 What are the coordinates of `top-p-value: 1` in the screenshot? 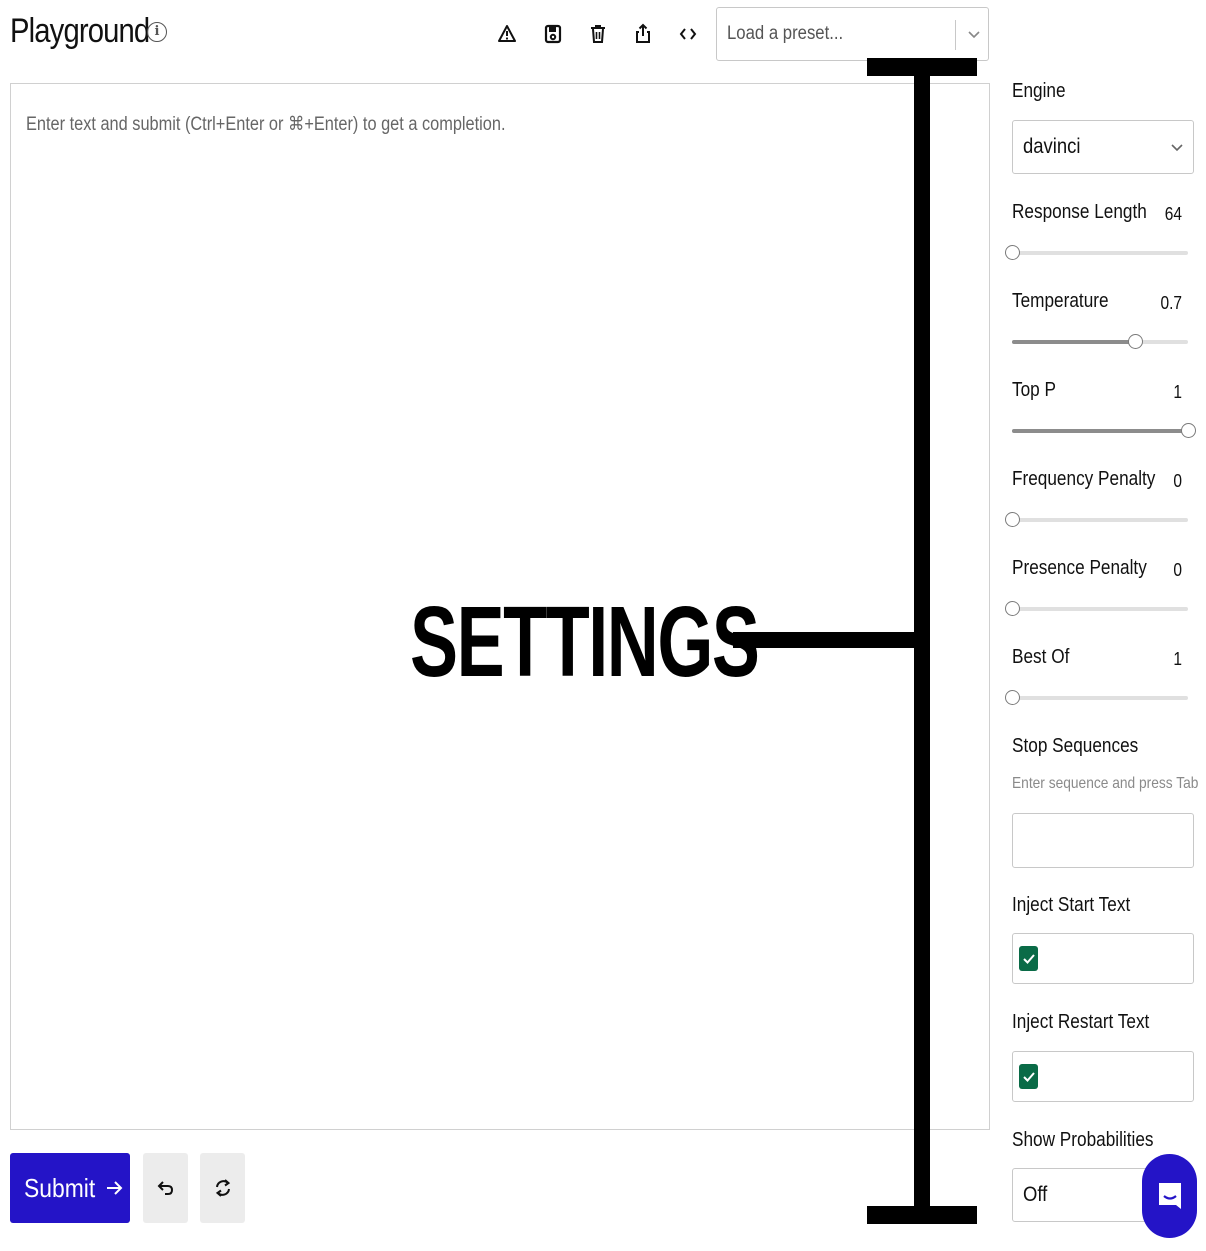 It's located at (1177, 392).